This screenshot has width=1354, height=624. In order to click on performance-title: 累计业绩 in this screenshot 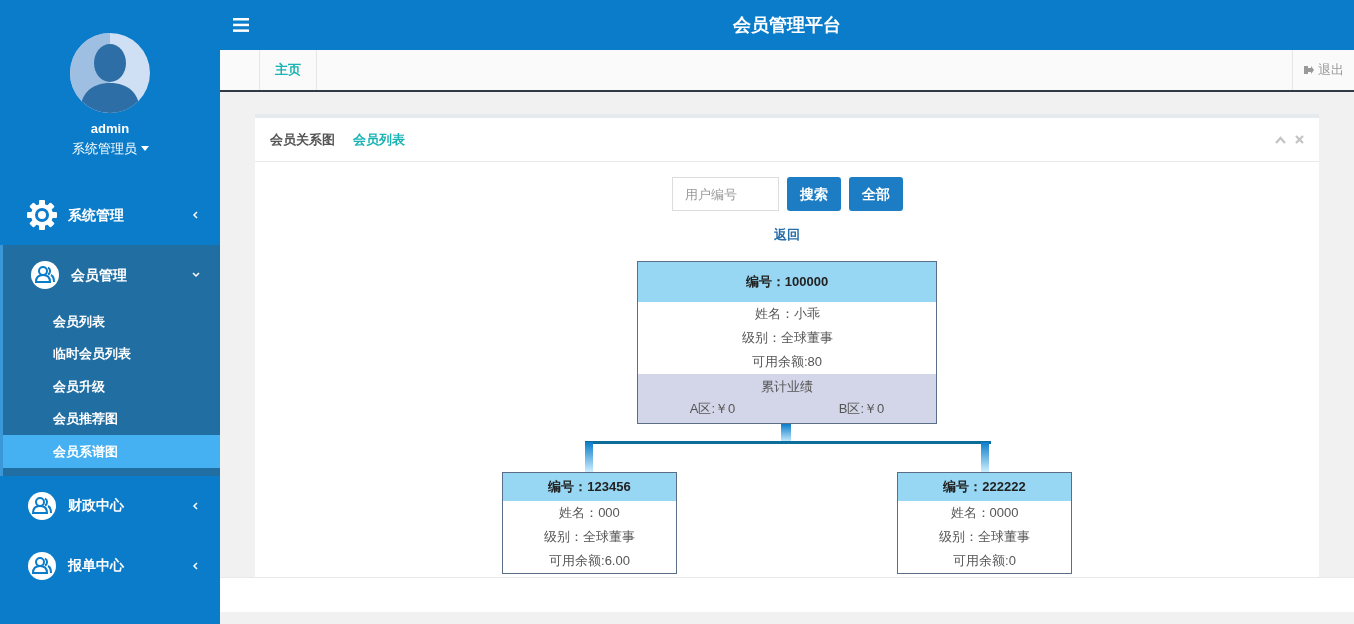, I will do `click(787, 386)`.